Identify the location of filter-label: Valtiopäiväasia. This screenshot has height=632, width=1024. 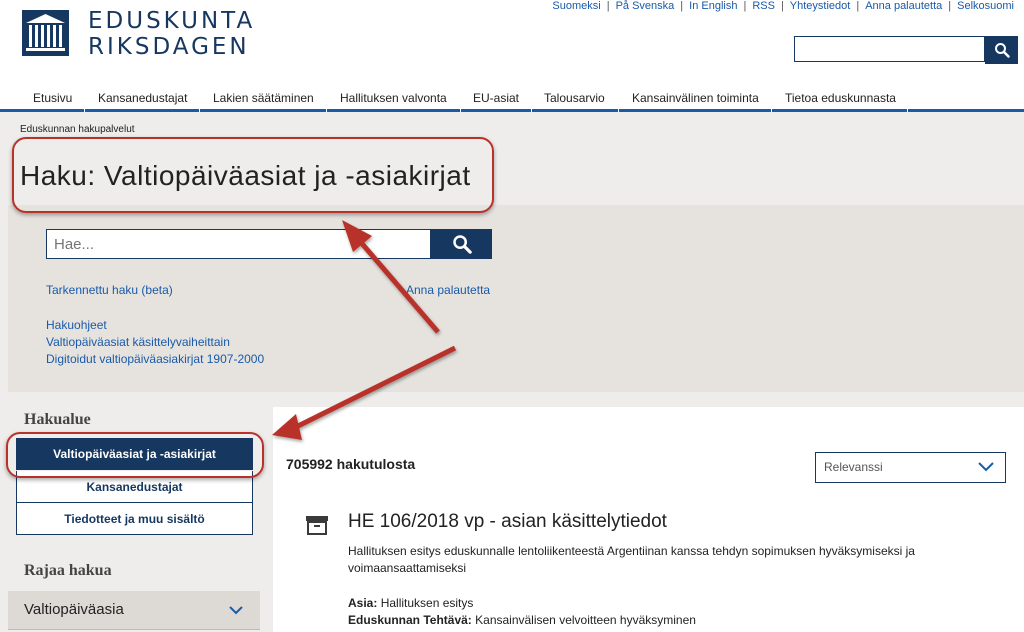
(74, 609).